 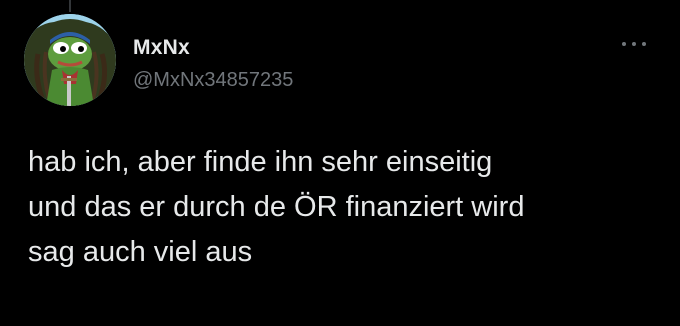 What do you see at coordinates (213, 80) in the screenshot?
I see `author-handle: @MxNx34857235` at bounding box center [213, 80].